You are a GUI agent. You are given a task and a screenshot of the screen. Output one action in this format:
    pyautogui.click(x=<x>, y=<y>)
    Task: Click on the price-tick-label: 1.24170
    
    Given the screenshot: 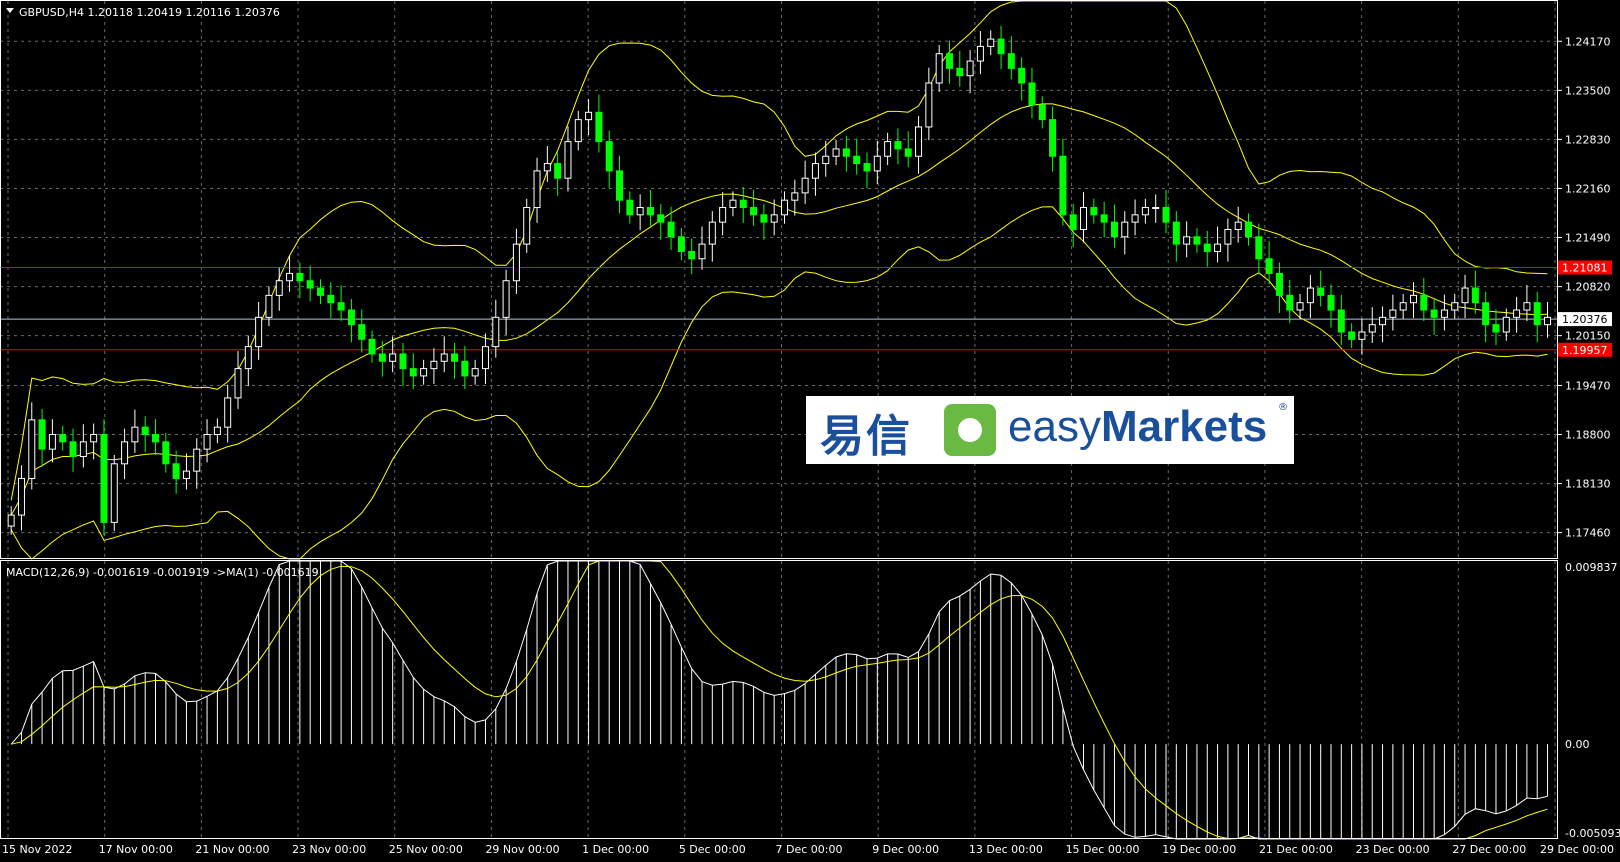 What is the action you would take?
    pyautogui.click(x=1588, y=41)
    